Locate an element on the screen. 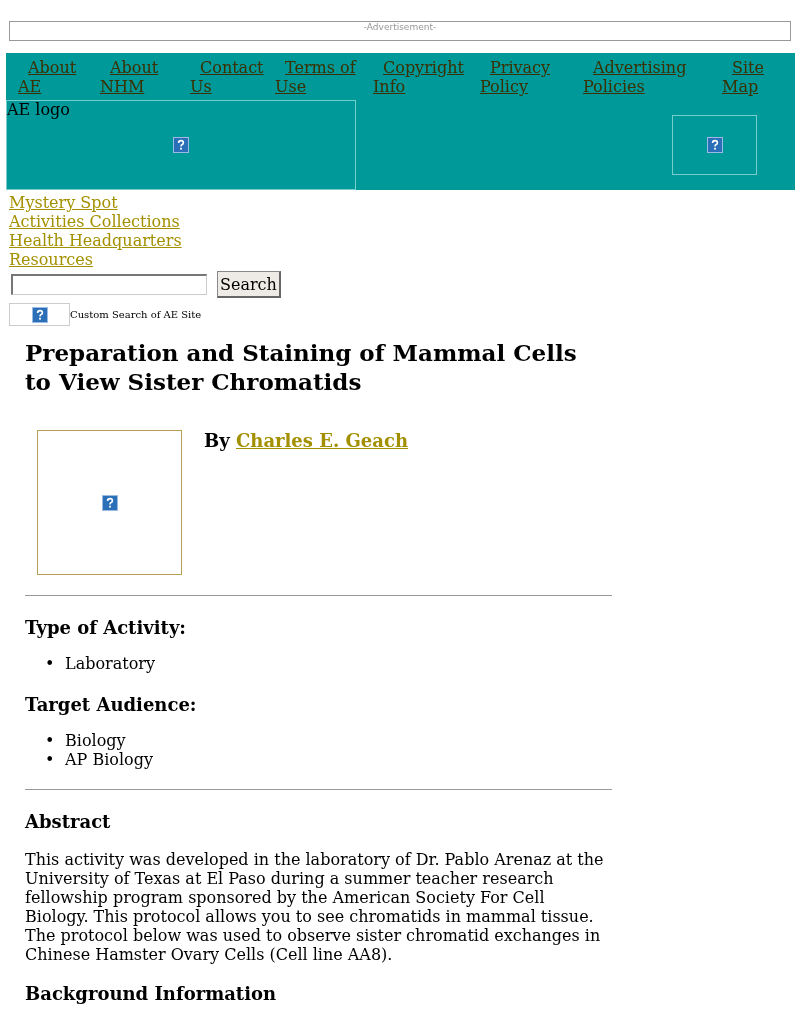  search-field is located at coordinates (109, 284).